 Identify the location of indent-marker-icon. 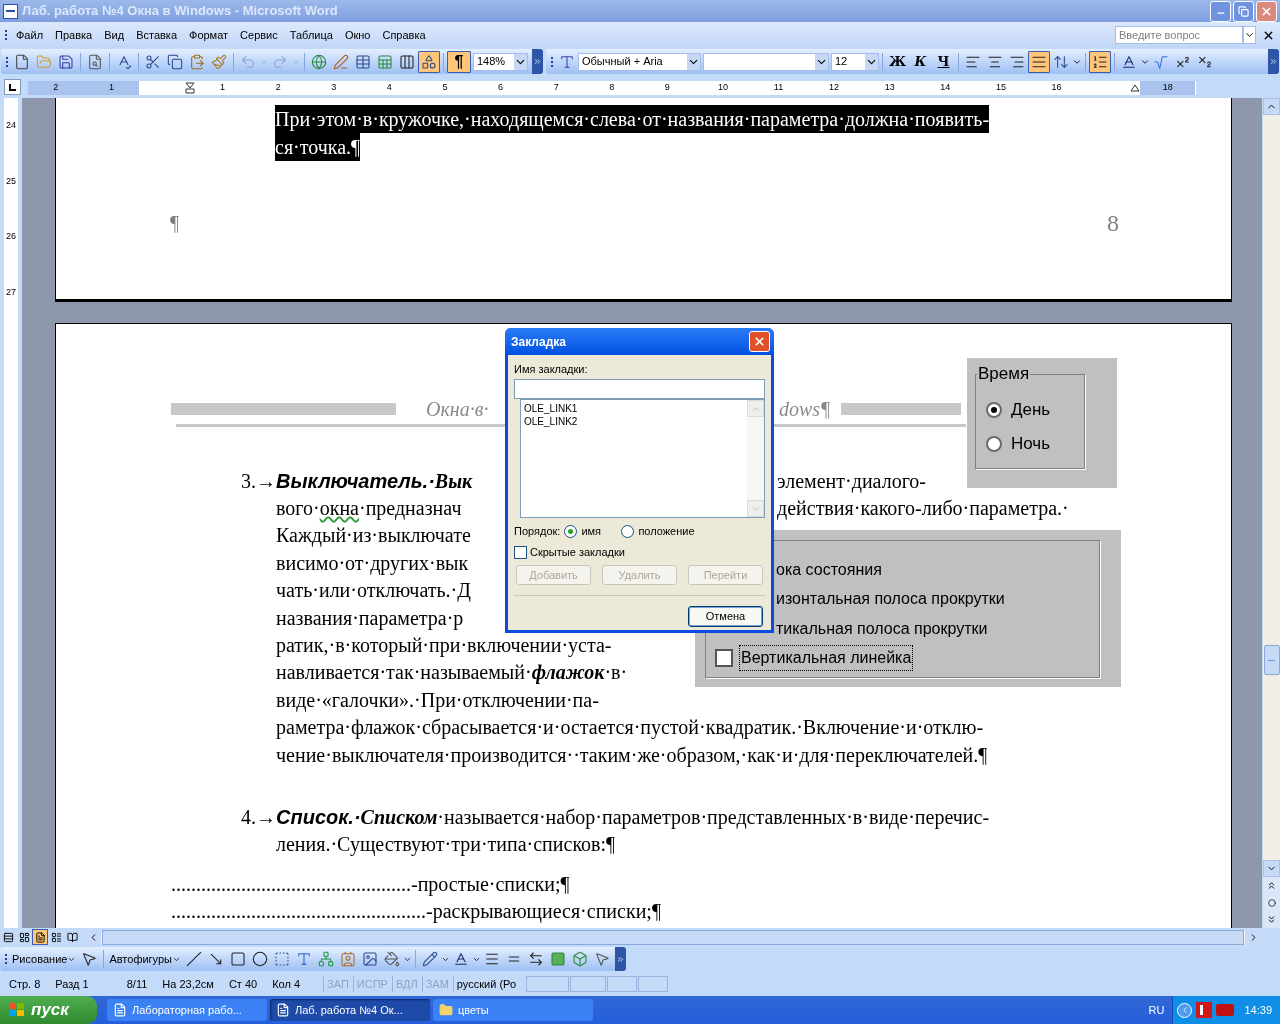
(1134, 88).